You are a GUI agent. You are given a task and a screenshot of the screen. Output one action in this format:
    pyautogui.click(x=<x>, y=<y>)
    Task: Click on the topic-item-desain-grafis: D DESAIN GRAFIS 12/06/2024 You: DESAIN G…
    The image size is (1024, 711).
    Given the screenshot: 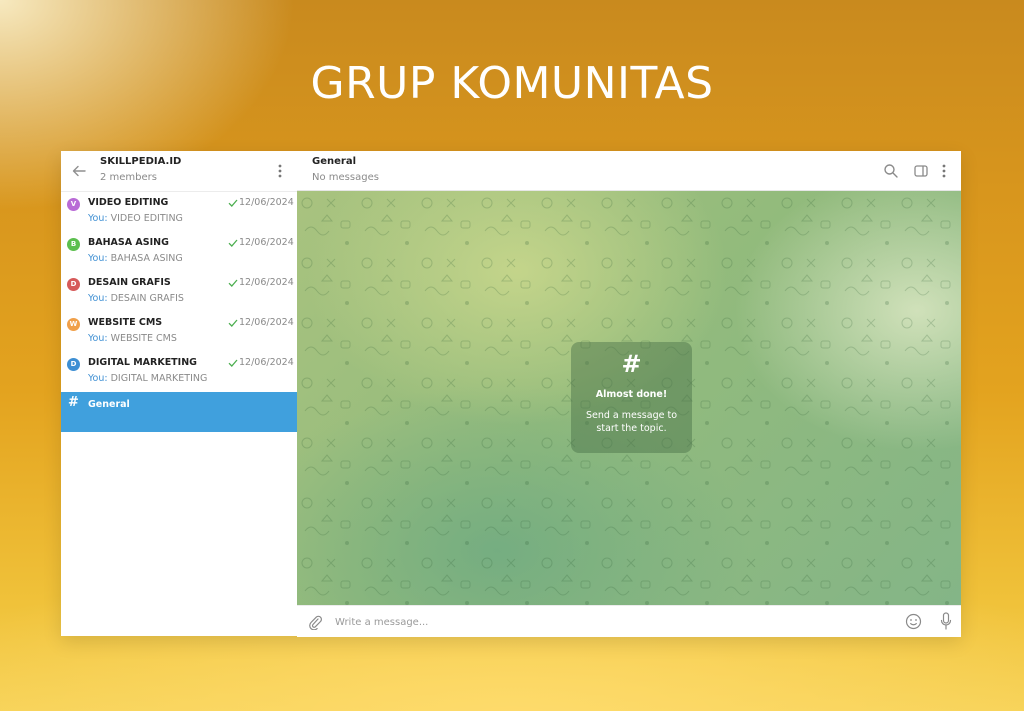 What is the action you would take?
    pyautogui.click(x=179, y=292)
    